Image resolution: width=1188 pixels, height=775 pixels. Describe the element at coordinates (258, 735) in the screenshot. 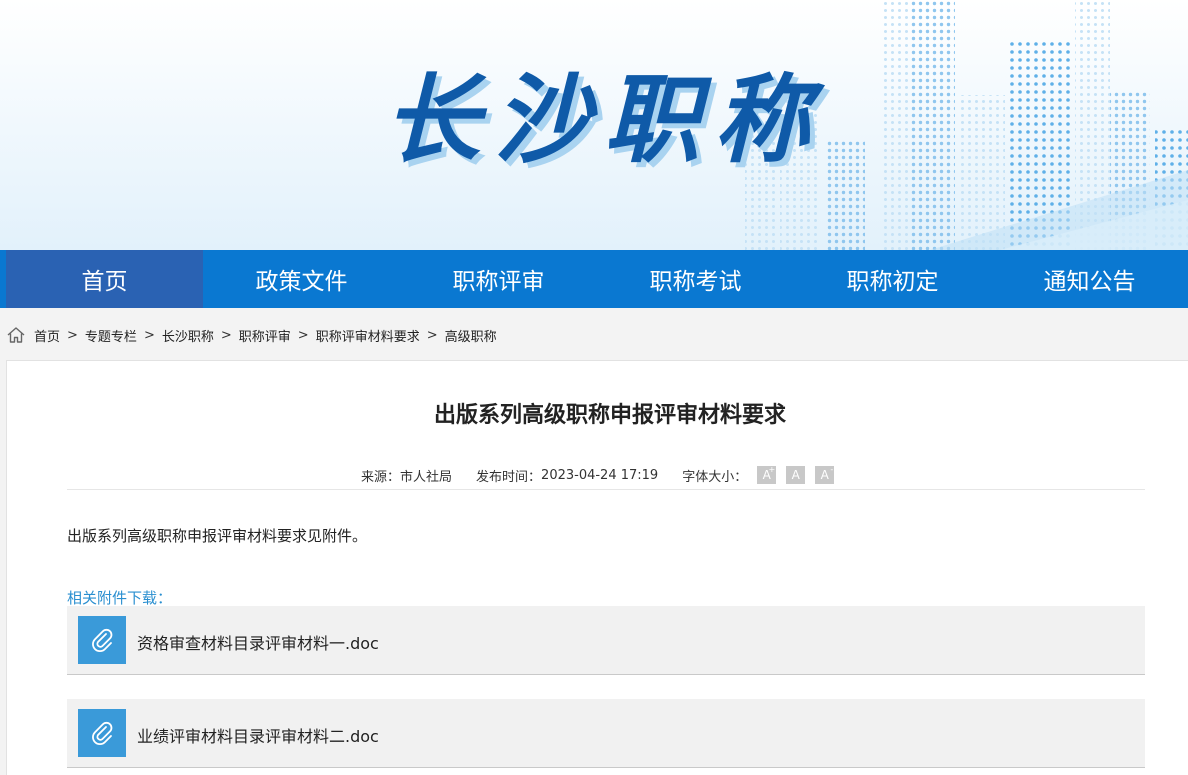

I see `attachment-file-name: 业绩评审材料目录评审材料二.doc` at that location.